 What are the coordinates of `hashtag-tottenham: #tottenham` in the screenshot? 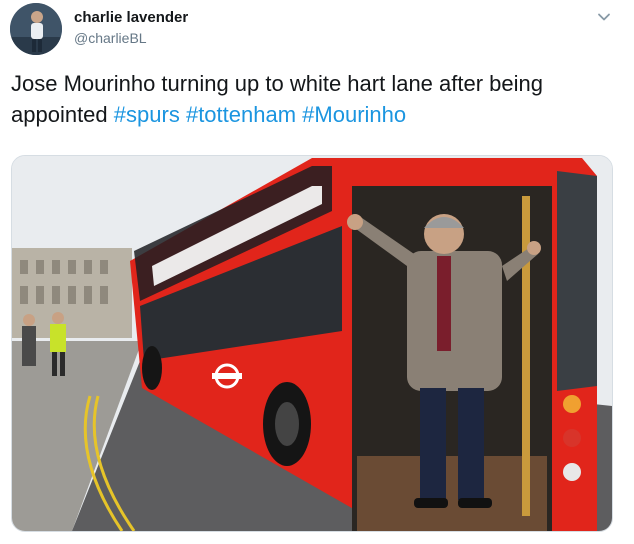 It's located at (241, 114).